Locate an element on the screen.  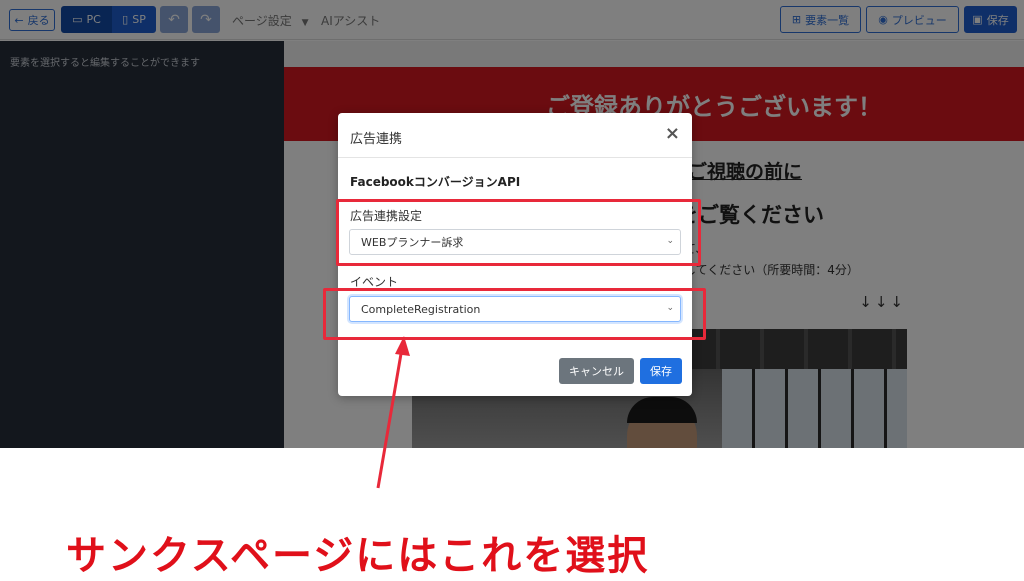
modal-header: 広告連携 × is located at coordinates (515, 135).